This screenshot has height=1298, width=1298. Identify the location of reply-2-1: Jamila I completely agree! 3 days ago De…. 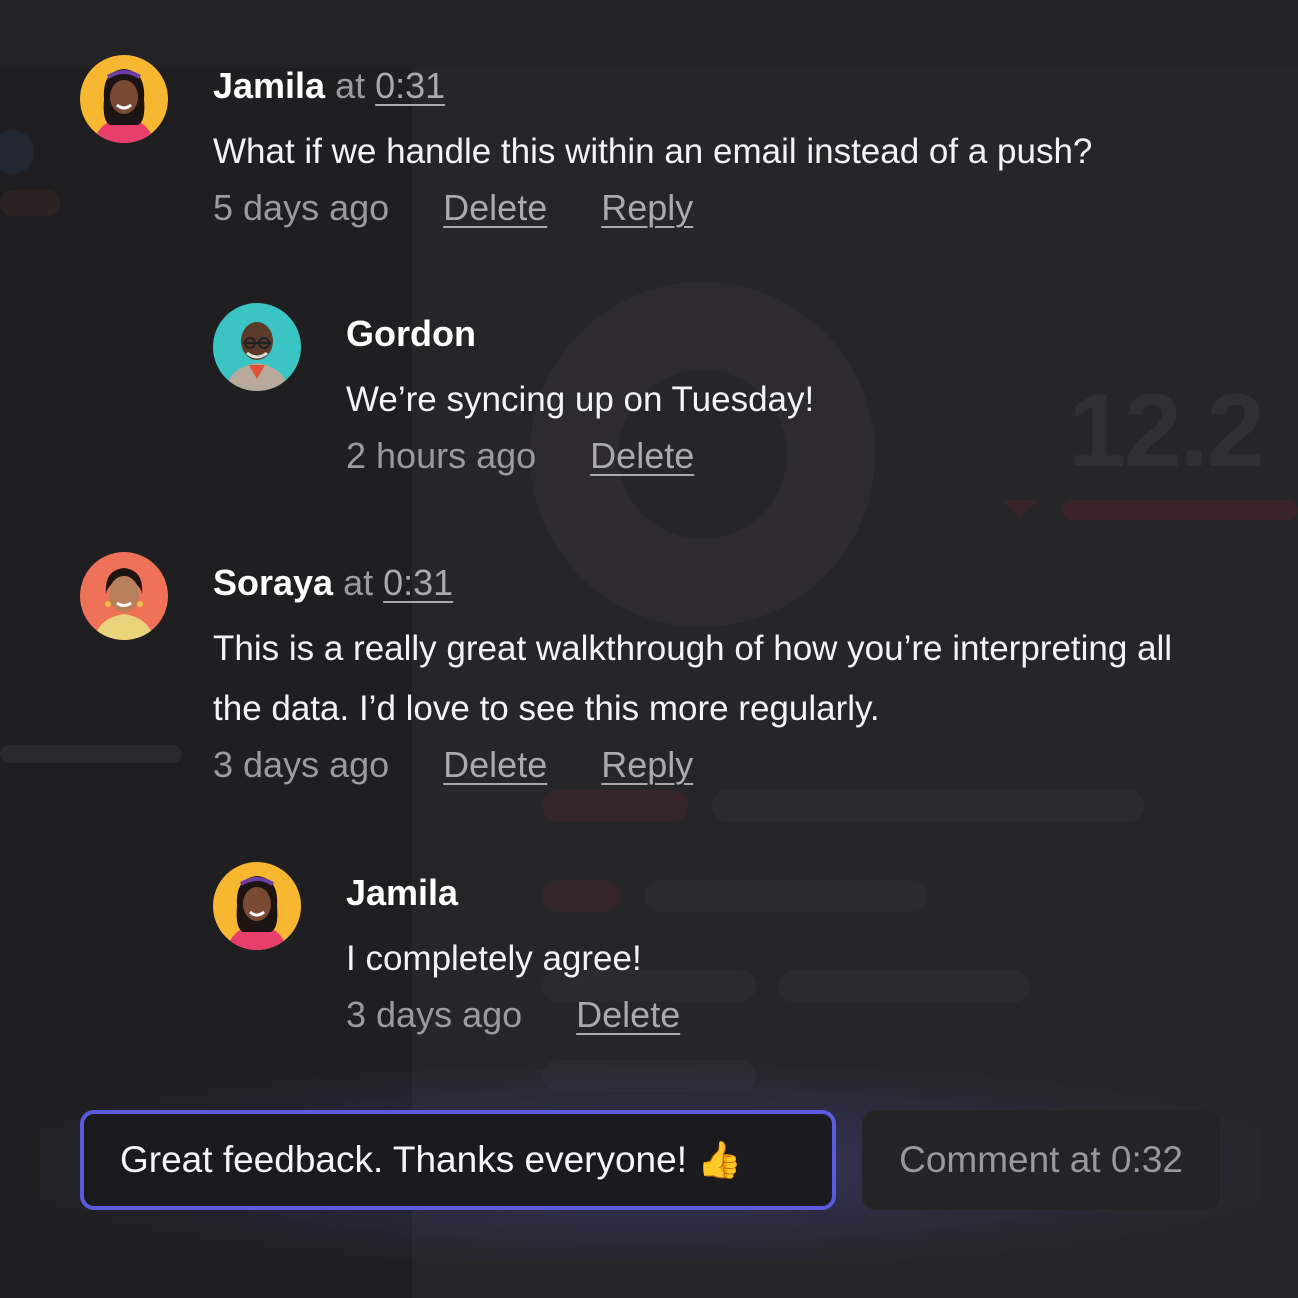
(535, 954).